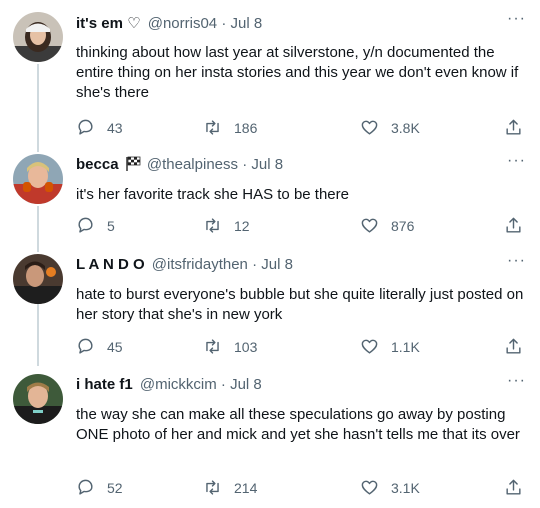 This screenshot has height=508, width=540. I want to click on like-button: 876, so click(387, 225).